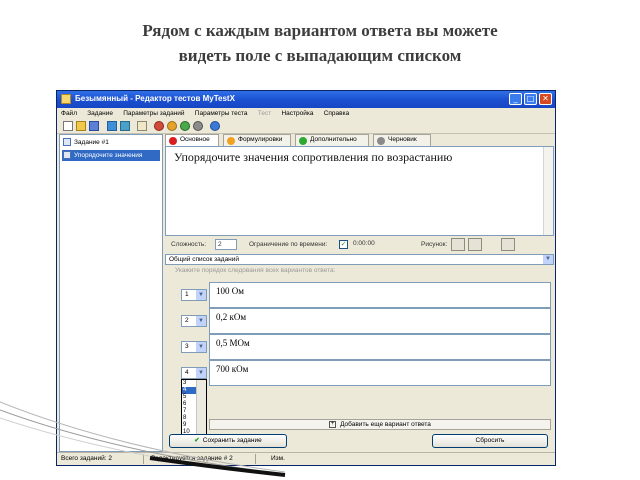 This screenshot has width=640, height=480. I want to click on open-folder-icon, so click(81, 126).